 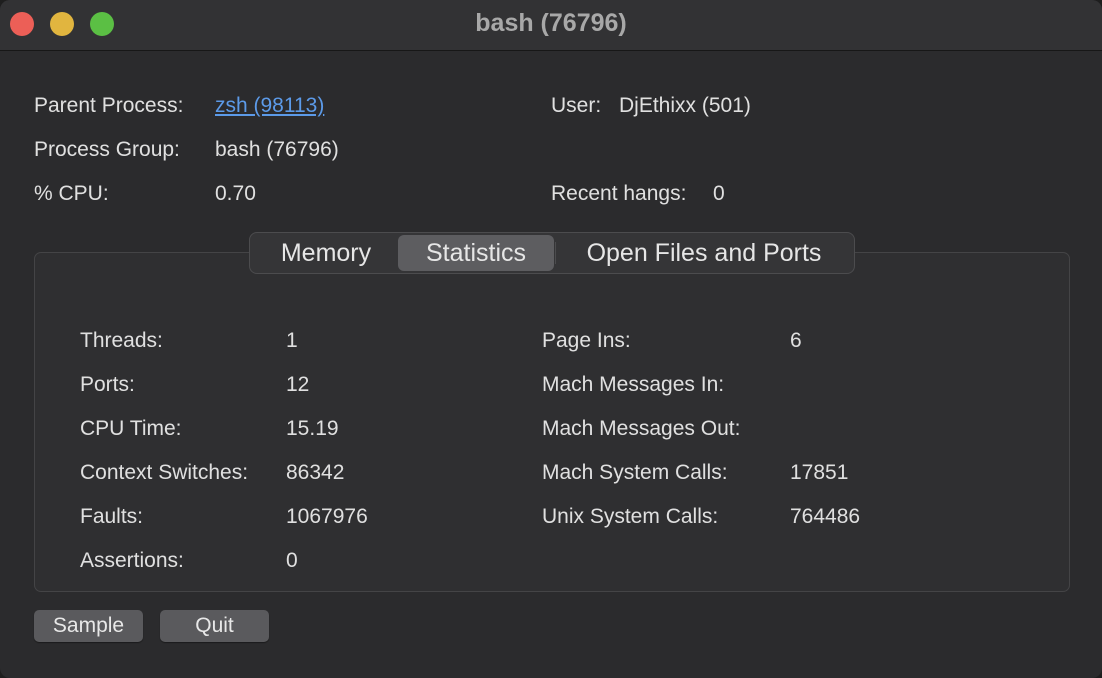 I want to click on stat-value-assertions: 0, so click(x=292, y=560).